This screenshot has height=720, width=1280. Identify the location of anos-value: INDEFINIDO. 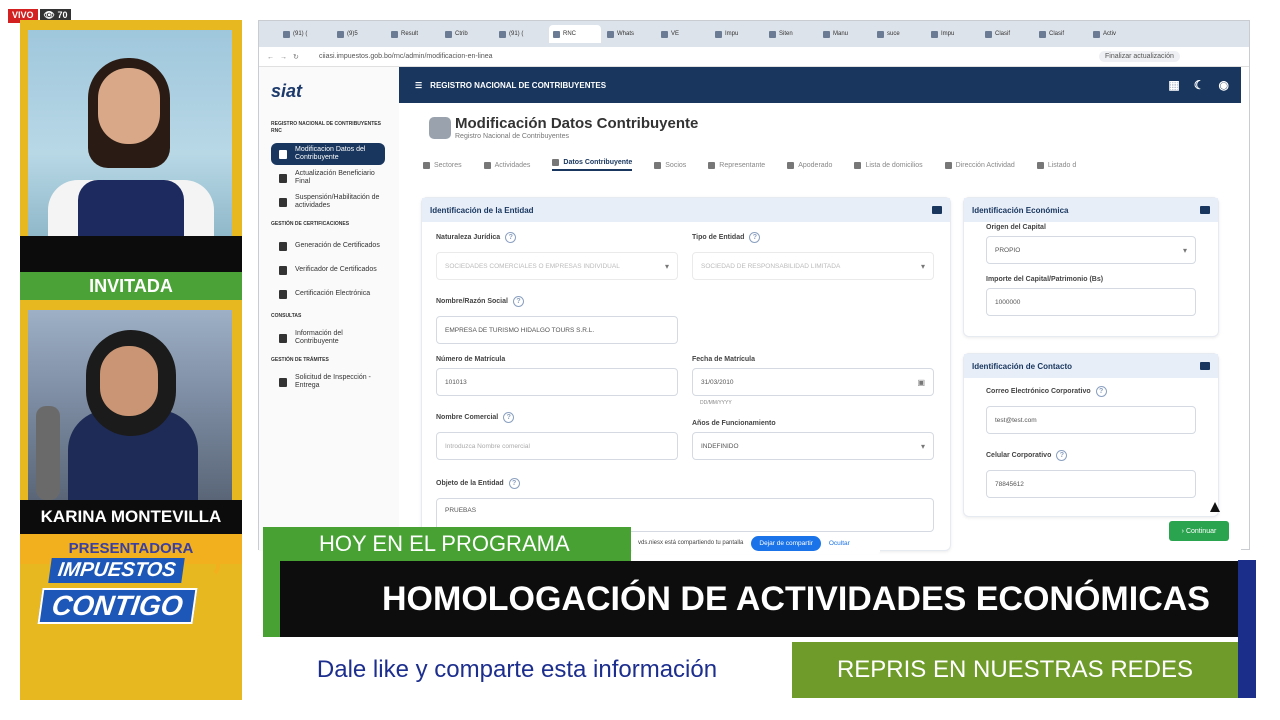
(720, 446).